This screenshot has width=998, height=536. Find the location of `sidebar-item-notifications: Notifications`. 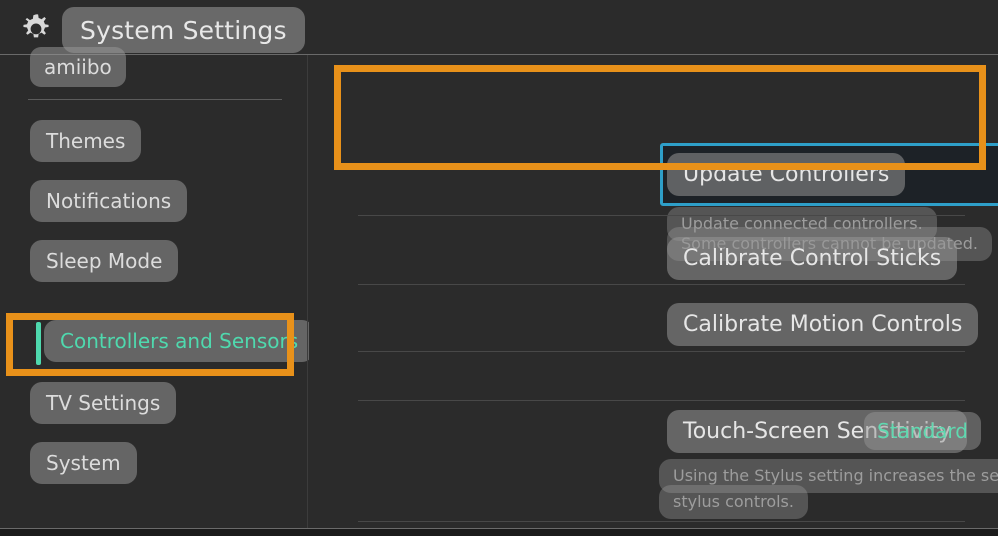

sidebar-item-notifications: Notifications is located at coordinates (109, 201).